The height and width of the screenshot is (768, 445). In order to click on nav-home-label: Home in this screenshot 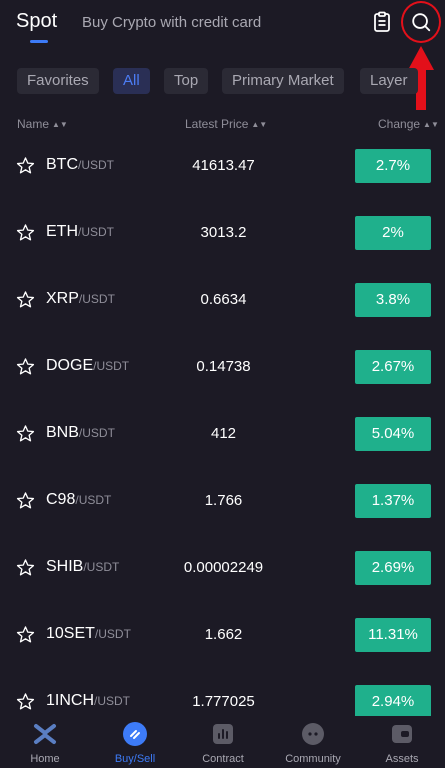, I will do `click(45, 759)`.